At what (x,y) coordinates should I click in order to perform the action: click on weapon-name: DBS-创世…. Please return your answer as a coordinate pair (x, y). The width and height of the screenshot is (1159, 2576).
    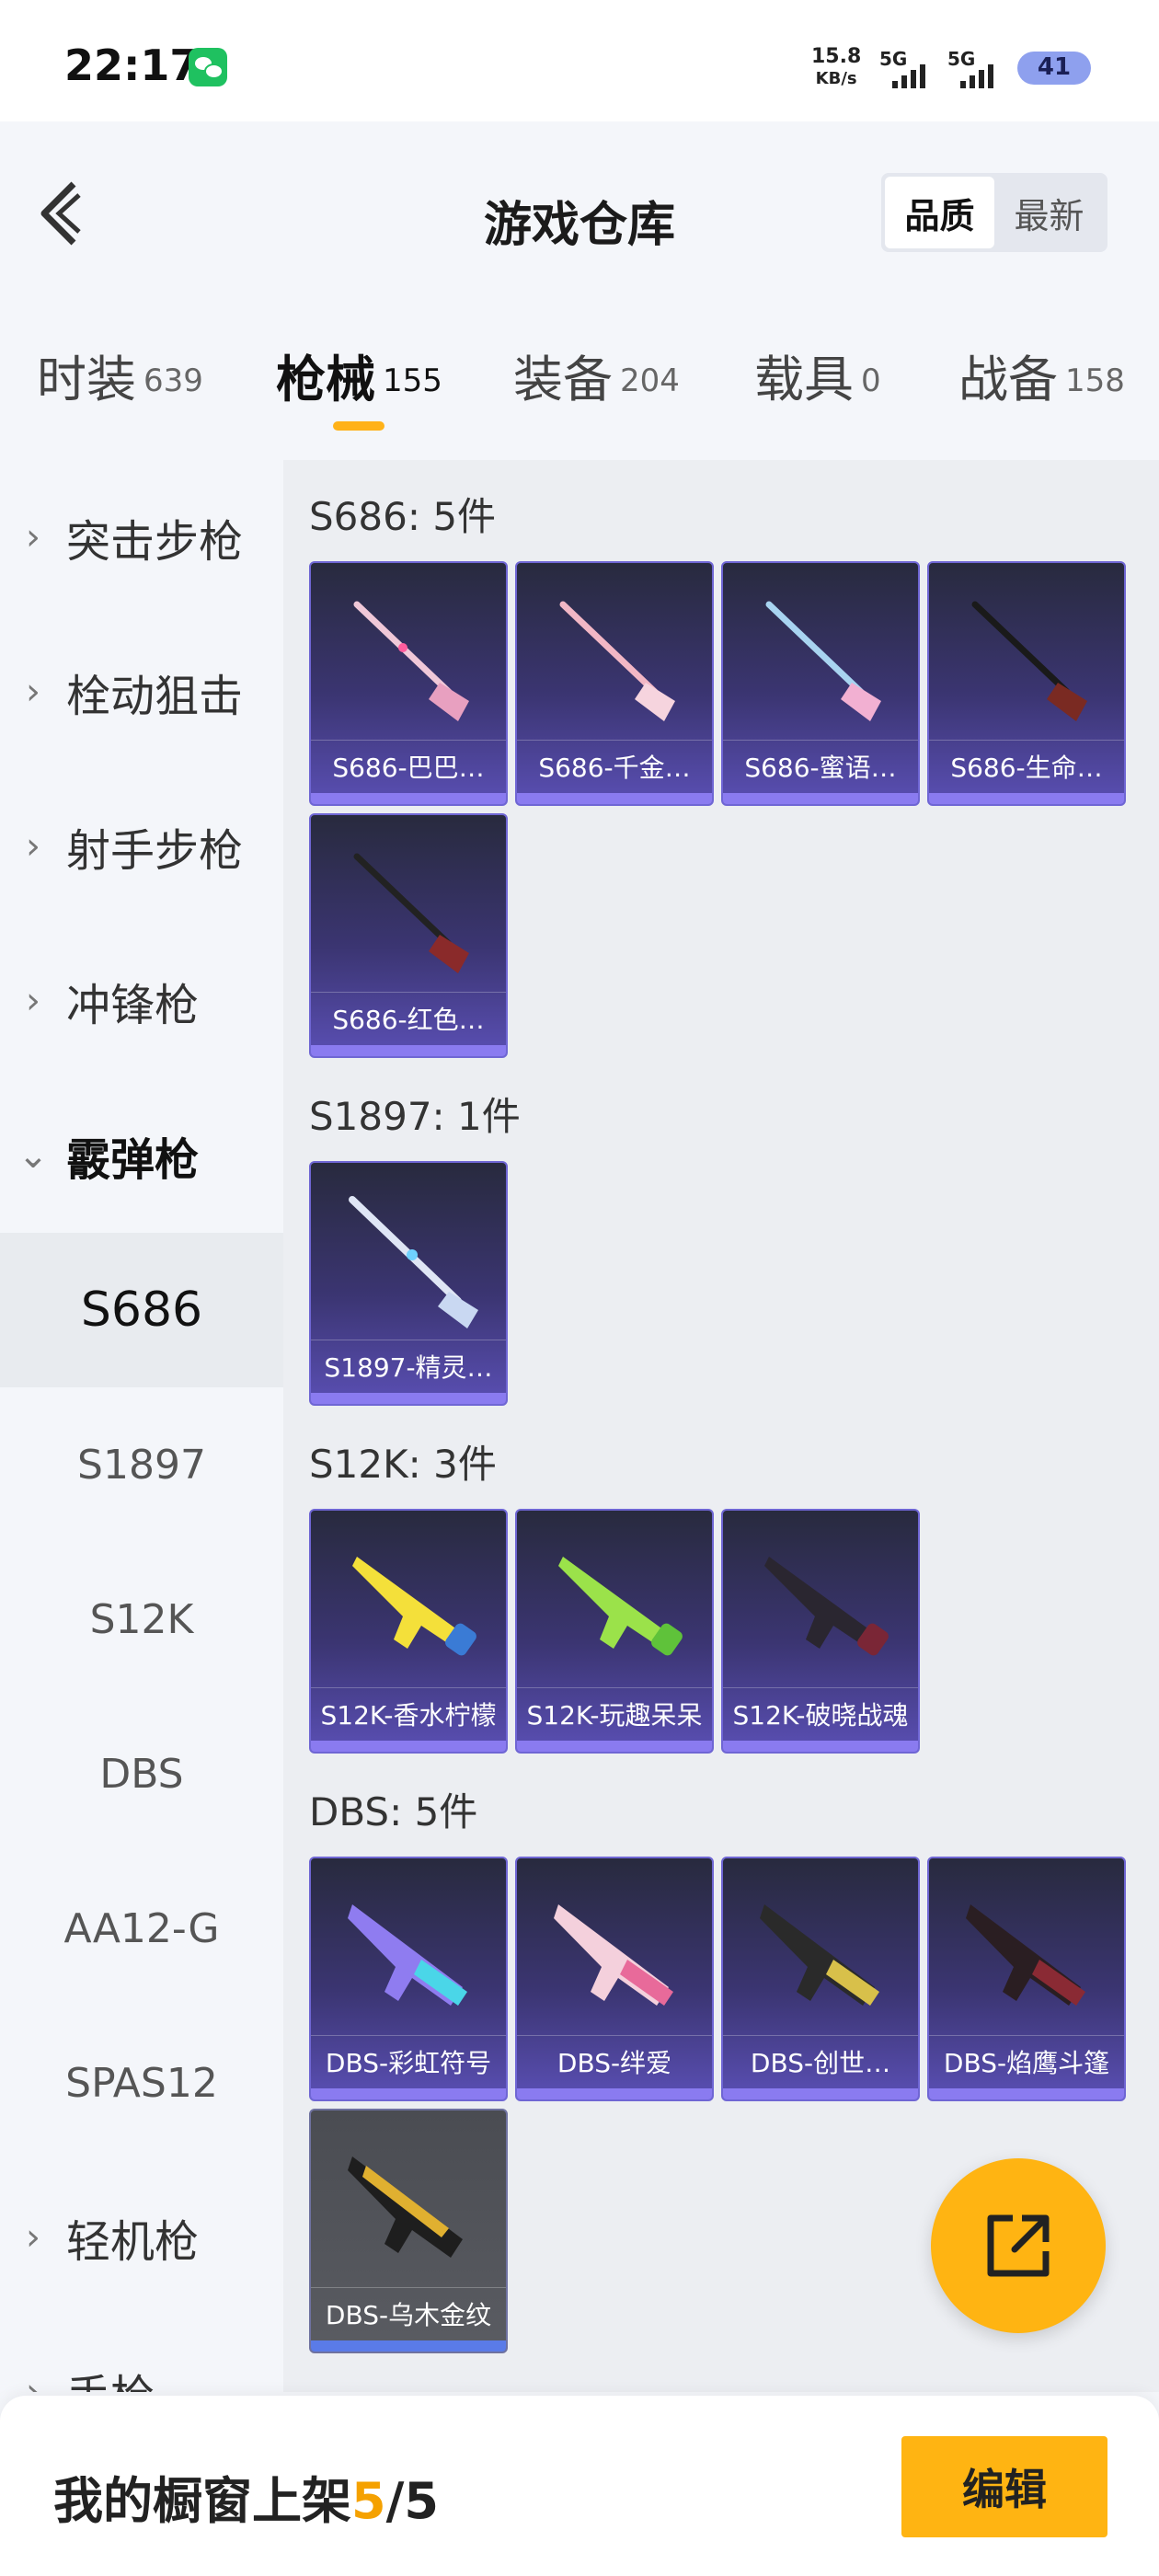
    Looking at the image, I should click on (820, 2061).